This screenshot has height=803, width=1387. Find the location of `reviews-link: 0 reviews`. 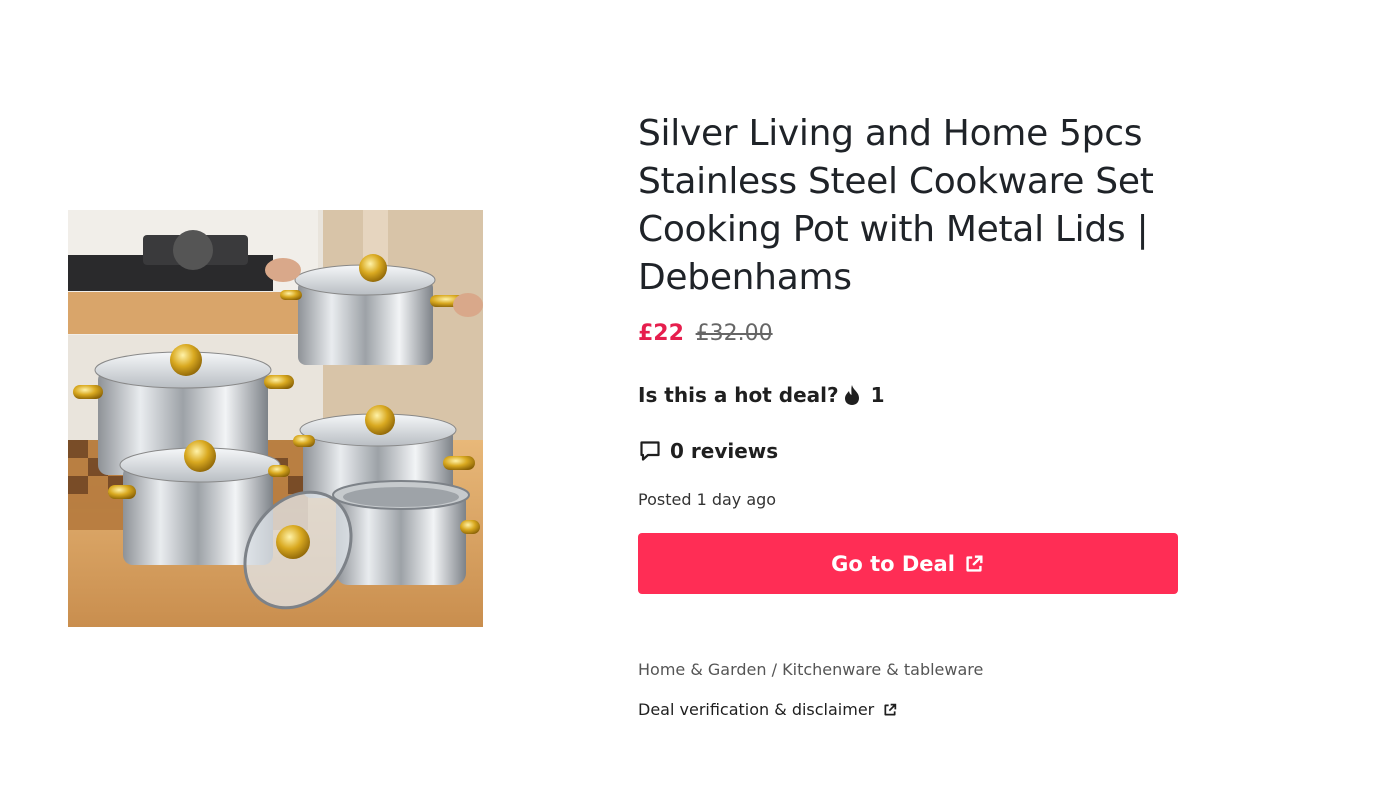

reviews-link: 0 reviews is located at coordinates (918, 451).